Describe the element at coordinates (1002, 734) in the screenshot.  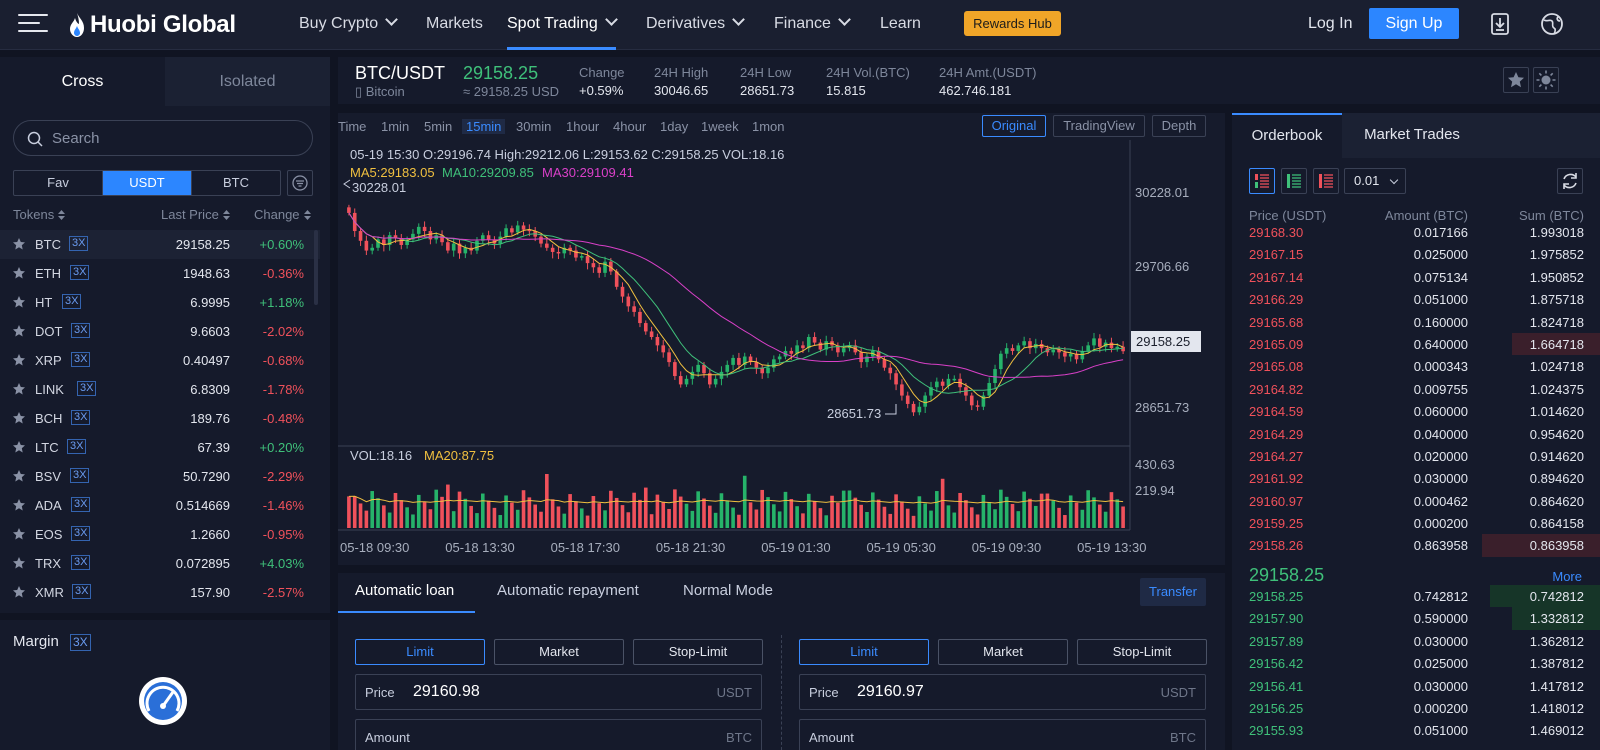
I see `sell-amount-field: Amount BTC` at that location.